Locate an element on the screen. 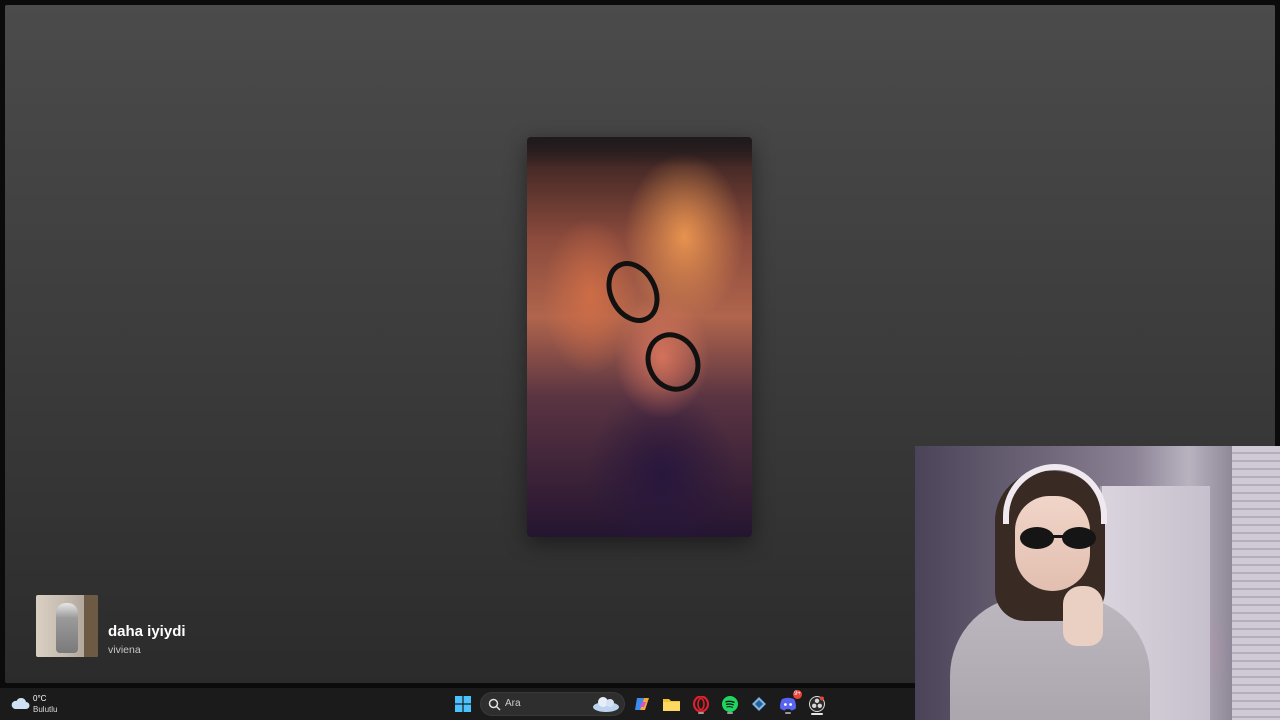 Image resolution: width=1280 pixels, height=720 pixels. app-button is located at coordinates (759, 704).